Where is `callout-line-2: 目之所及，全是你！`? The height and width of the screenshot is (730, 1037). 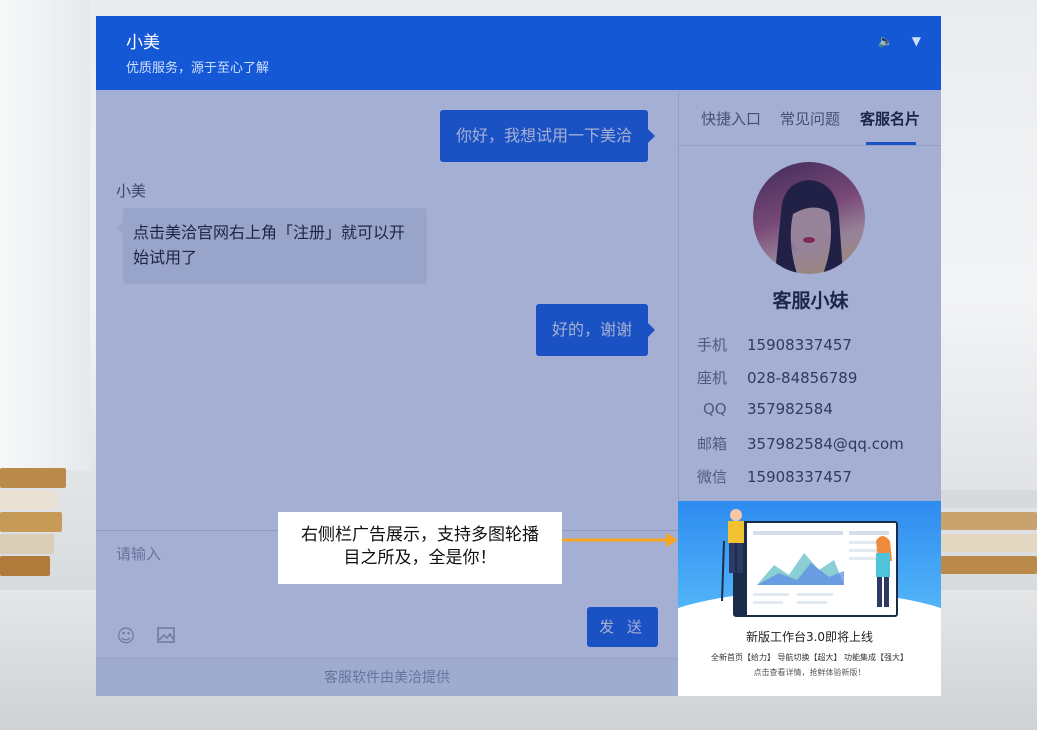 callout-line-2: 目之所及，全是你！ is located at coordinates (420, 558).